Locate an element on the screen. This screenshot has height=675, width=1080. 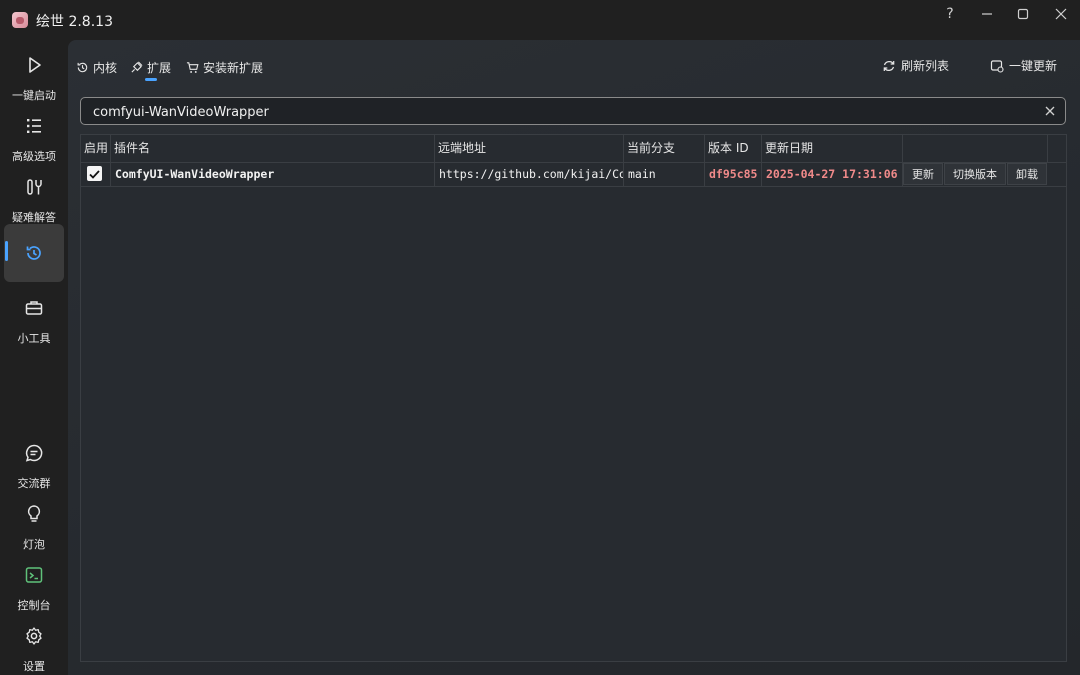
terminal-icon is located at coordinates (34, 575).